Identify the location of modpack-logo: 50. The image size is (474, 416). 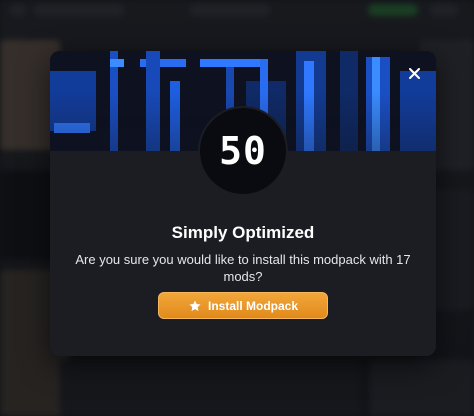
(243, 151).